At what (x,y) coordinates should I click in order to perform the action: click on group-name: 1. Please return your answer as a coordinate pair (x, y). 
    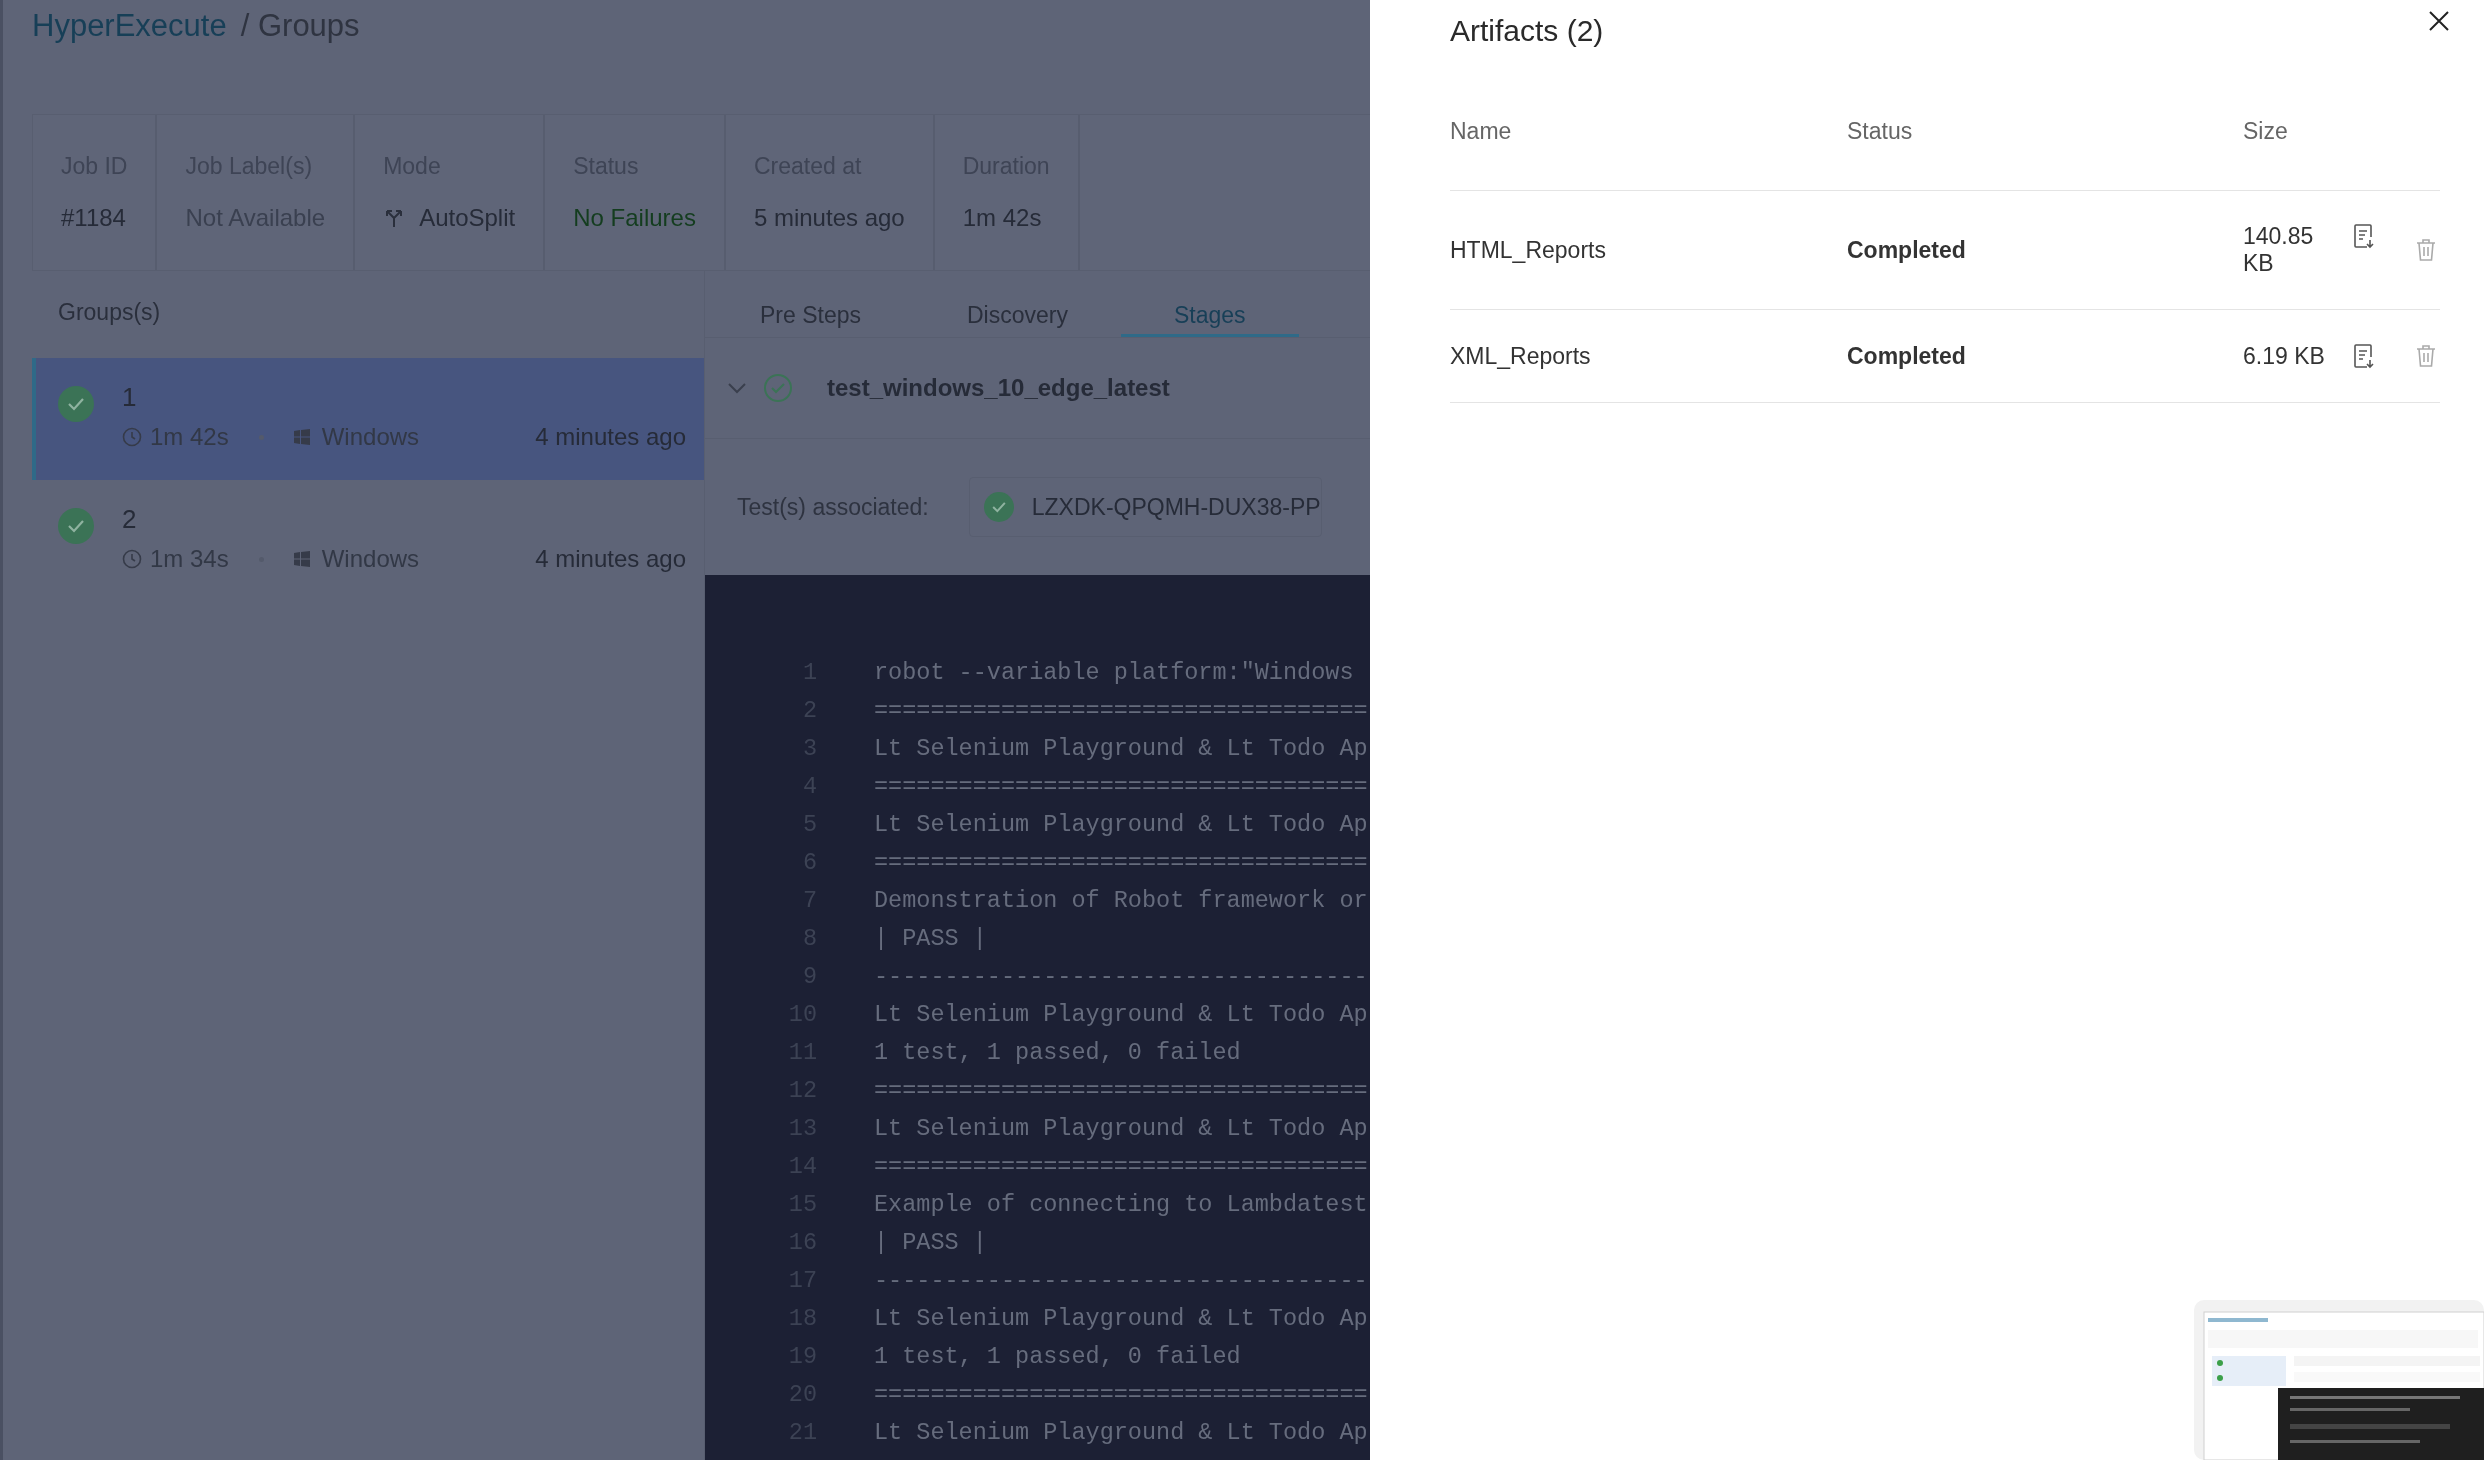
    Looking at the image, I should click on (130, 397).